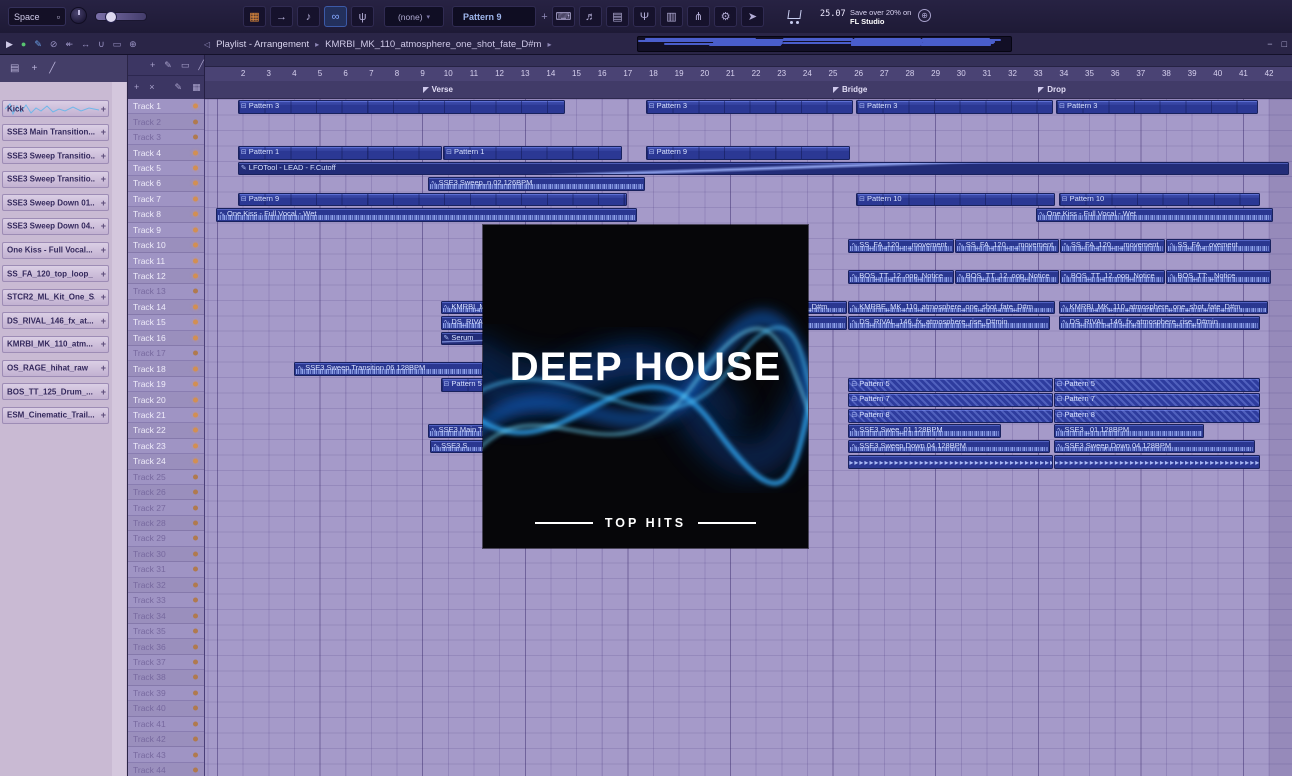  What do you see at coordinates (1269, 44) in the screenshot?
I see `minimize-button: −` at bounding box center [1269, 44].